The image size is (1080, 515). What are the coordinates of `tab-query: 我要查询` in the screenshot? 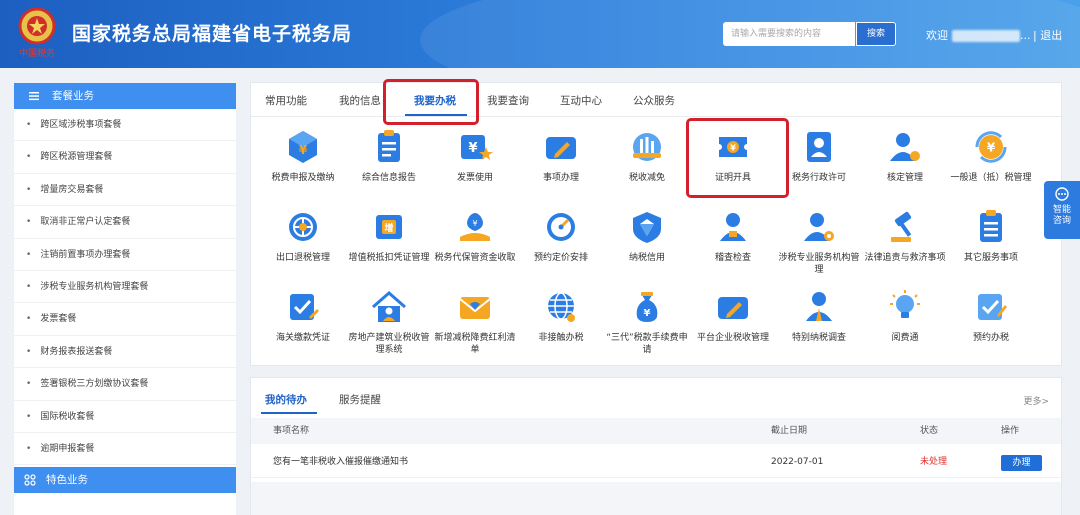 It's located at (508, 100).